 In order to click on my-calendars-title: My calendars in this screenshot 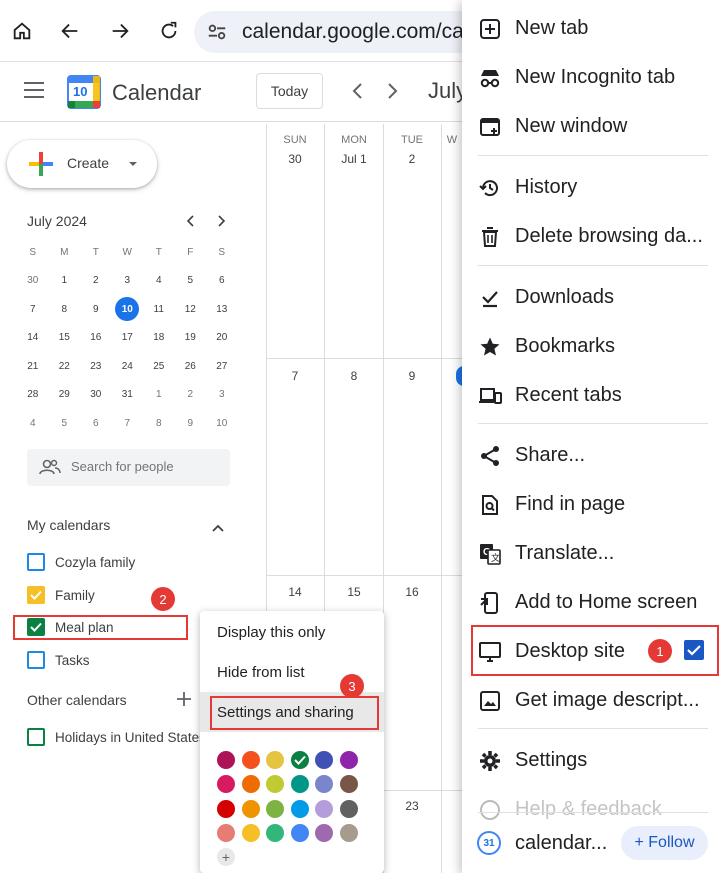, I will do `click(68, 525)`.